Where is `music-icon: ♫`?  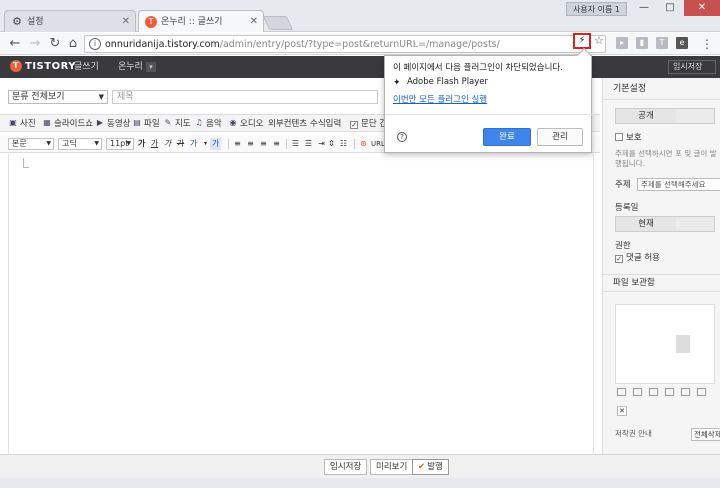
music-icon: ♫ is located at coordinates (199, 122).